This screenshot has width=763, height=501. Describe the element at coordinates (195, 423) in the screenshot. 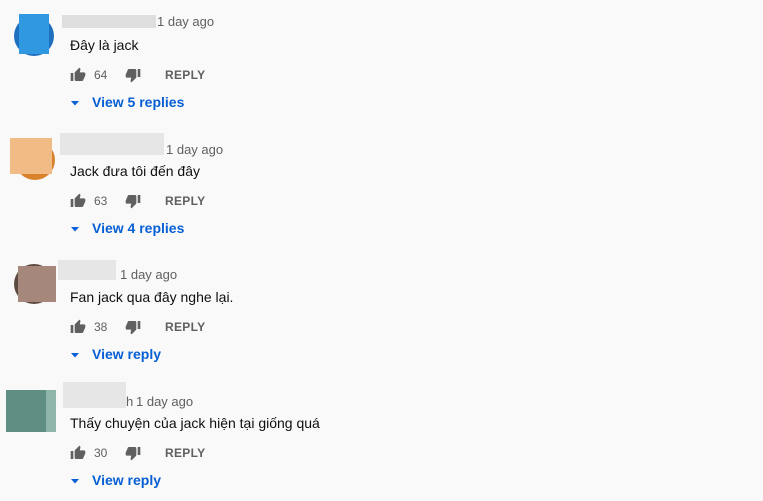

I see `comment-text: Thấy chuyện của jack hiện tại giống quá` at that location.